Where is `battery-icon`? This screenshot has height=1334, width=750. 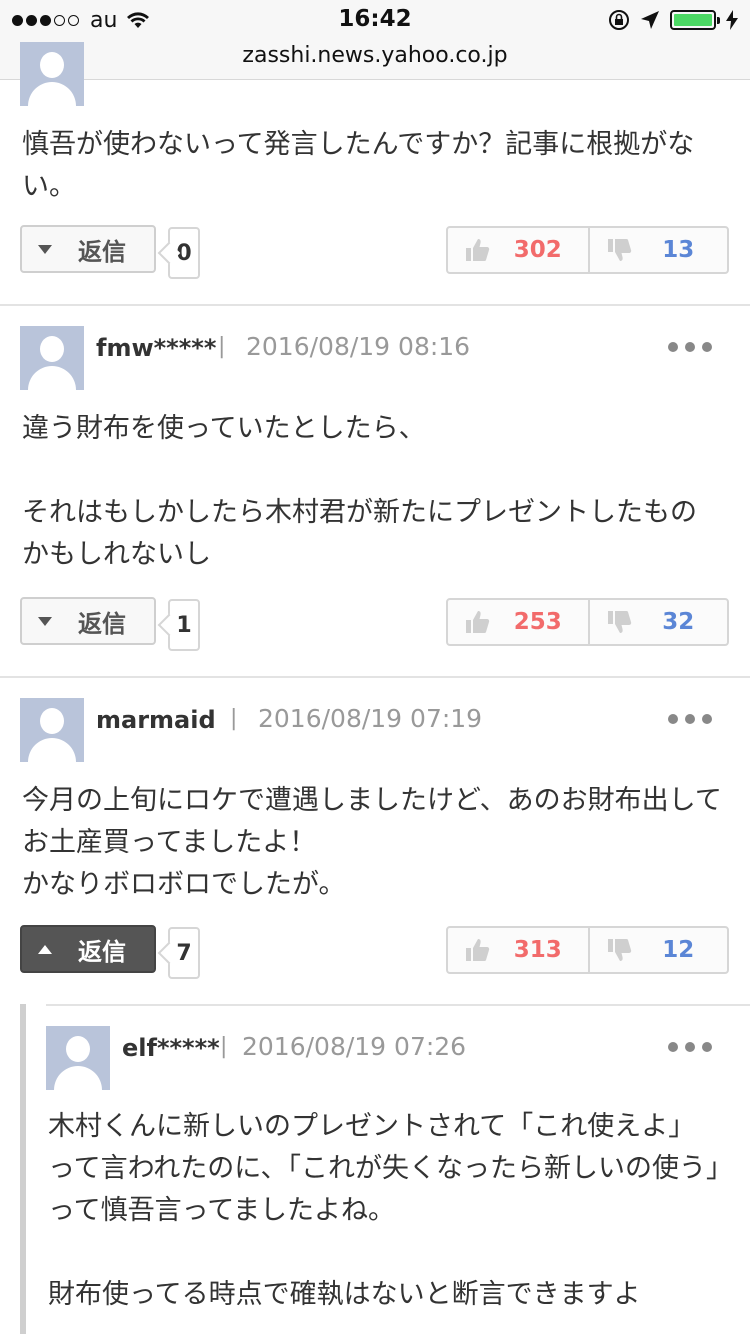
battery-icon is located at coordinates (695, 20).